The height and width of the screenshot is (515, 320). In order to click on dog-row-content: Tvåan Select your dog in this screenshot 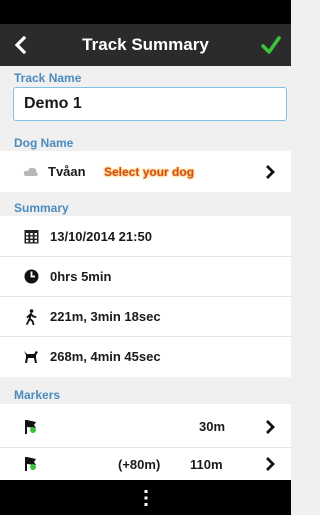, I will do `click(145, 171)`.